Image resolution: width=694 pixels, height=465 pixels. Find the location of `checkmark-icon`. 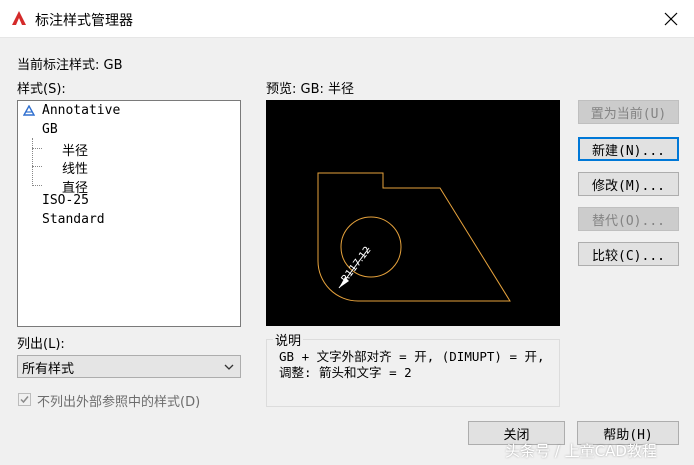

checkmark-icon is located at coordinates (24, 400).